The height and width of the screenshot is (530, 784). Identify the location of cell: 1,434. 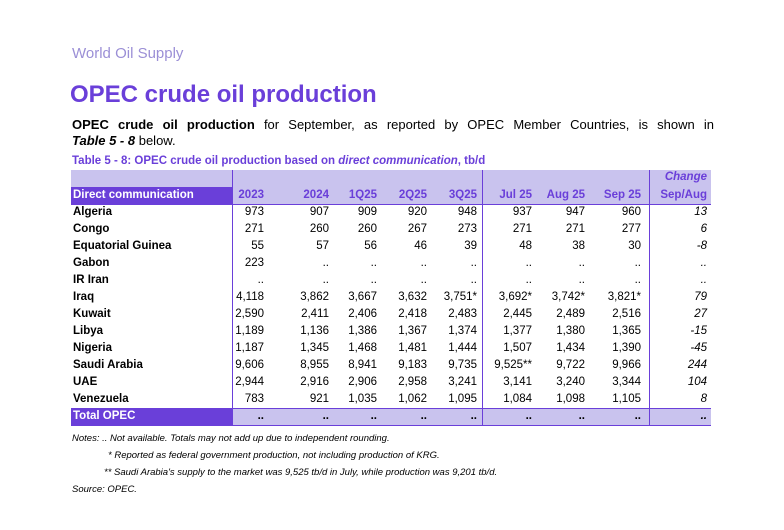
(570, 348).